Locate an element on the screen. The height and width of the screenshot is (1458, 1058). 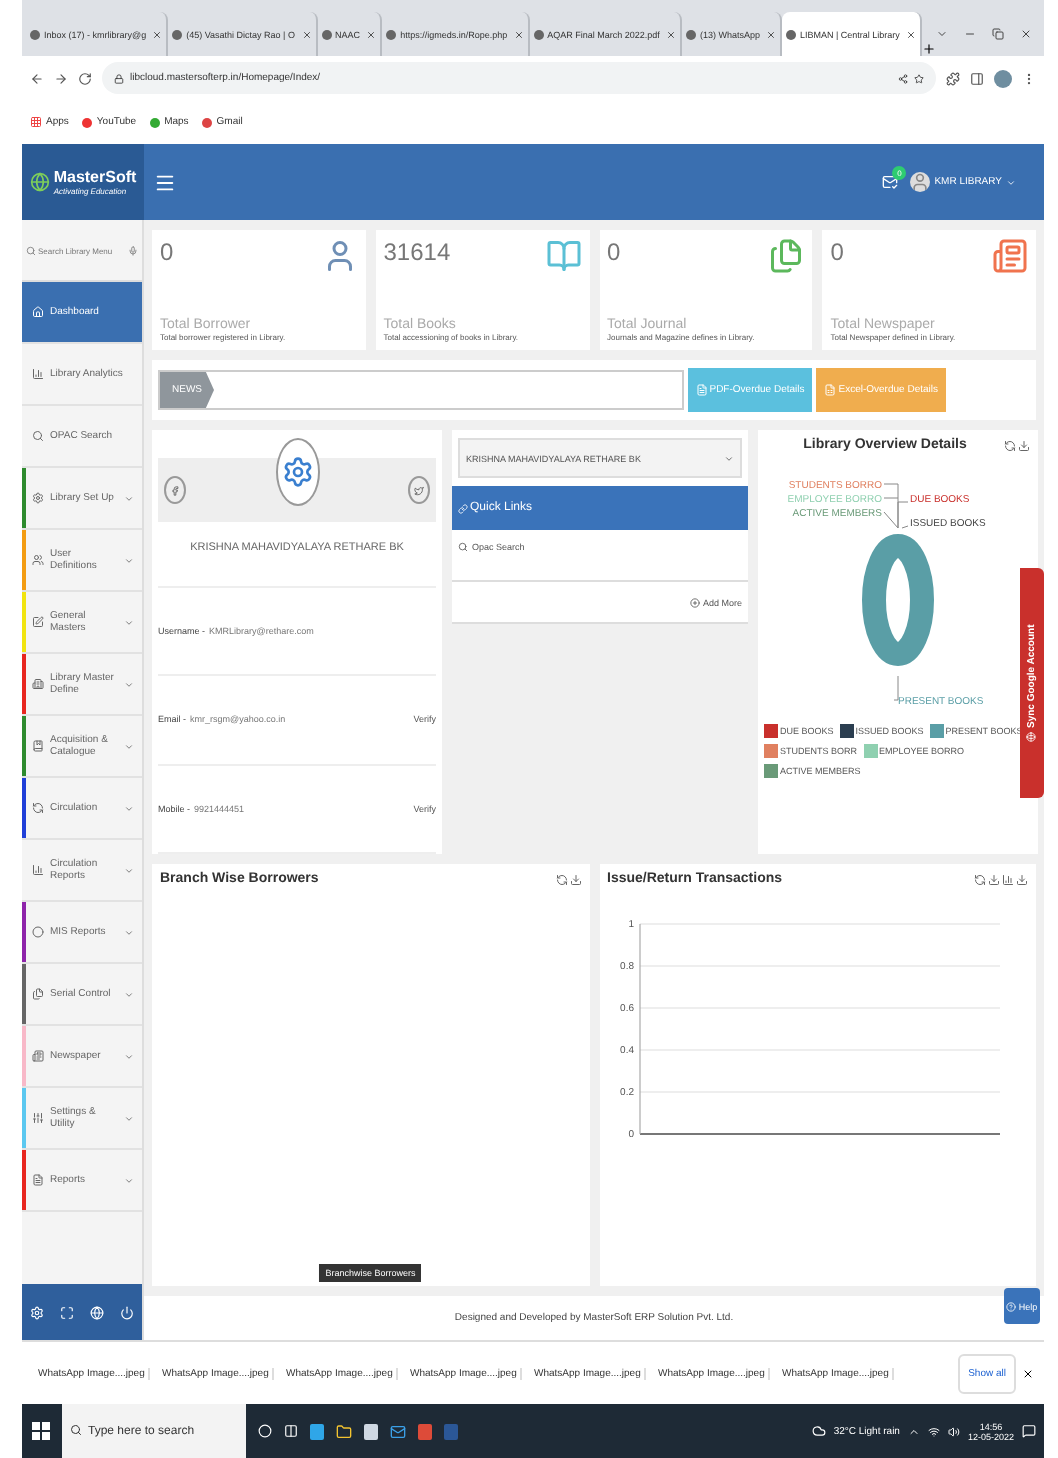
menu-icon is located at coordinates (165, 182).